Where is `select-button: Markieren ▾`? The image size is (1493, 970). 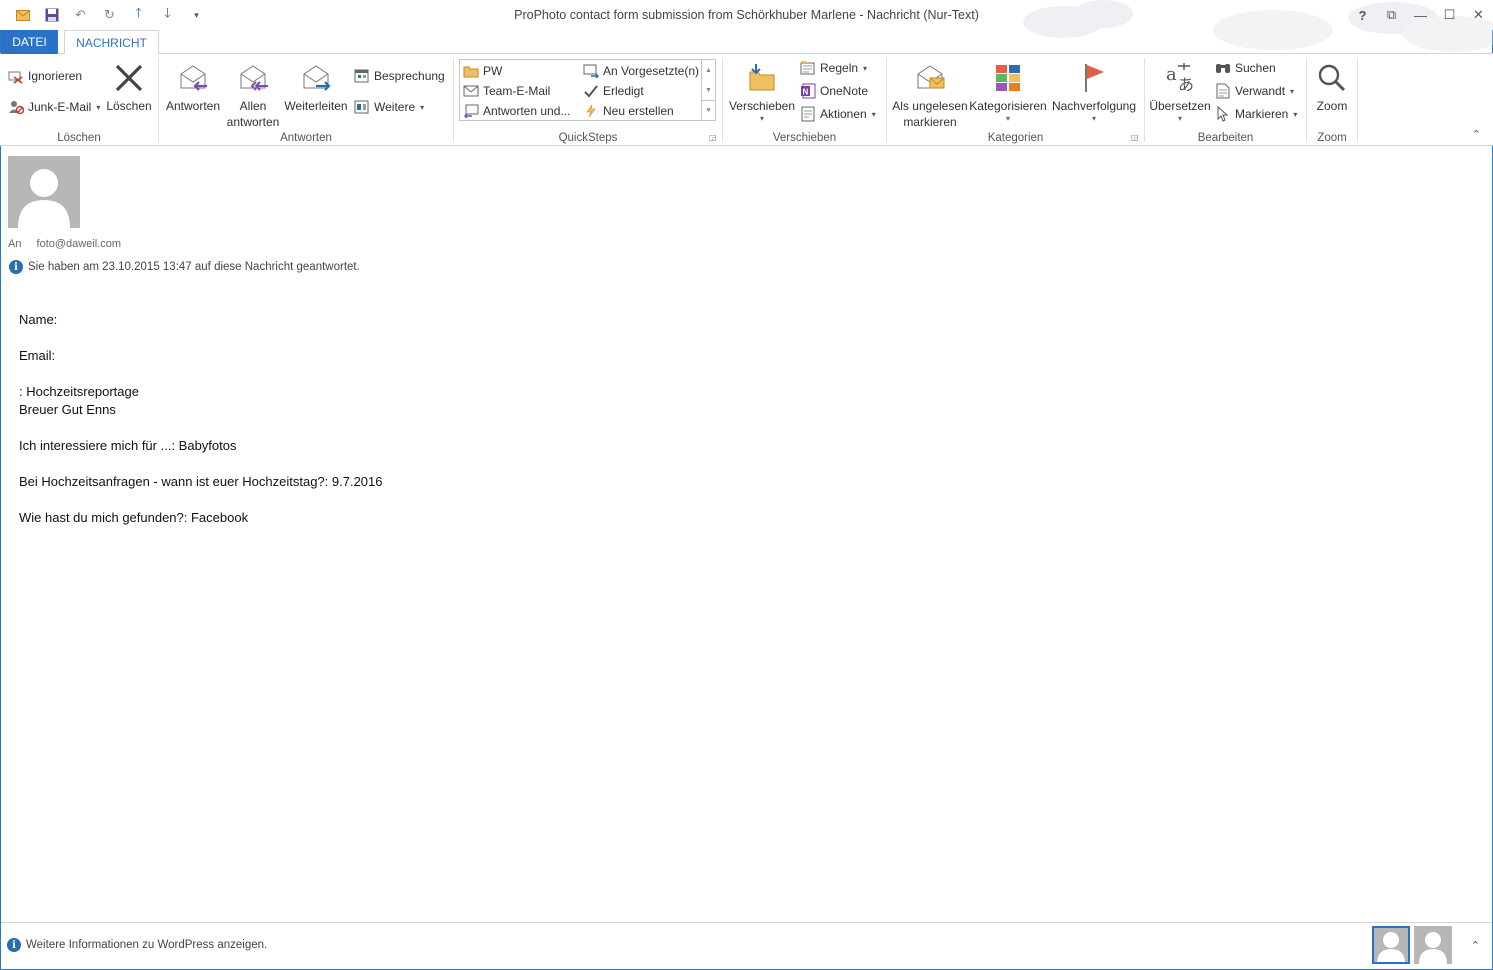 select-button: Markieren ▾ is located at coordinates (1256, 114).